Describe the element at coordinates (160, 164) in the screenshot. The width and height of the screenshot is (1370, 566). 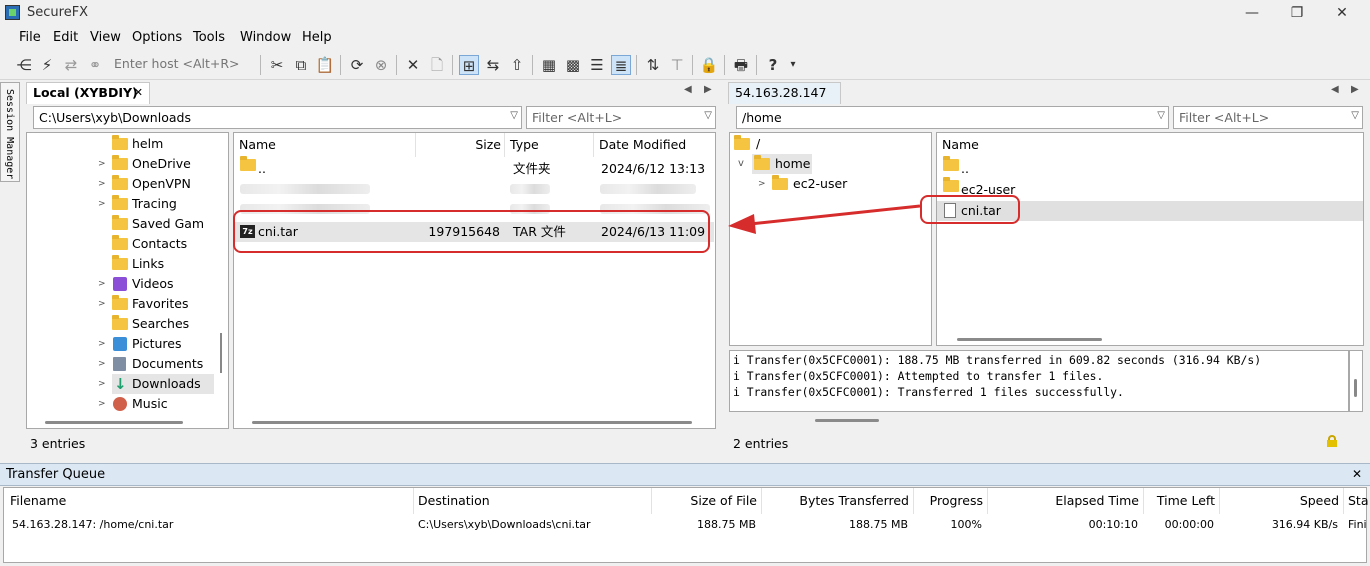
I see `tree-item-onedrive: > OneDrive` at that location.